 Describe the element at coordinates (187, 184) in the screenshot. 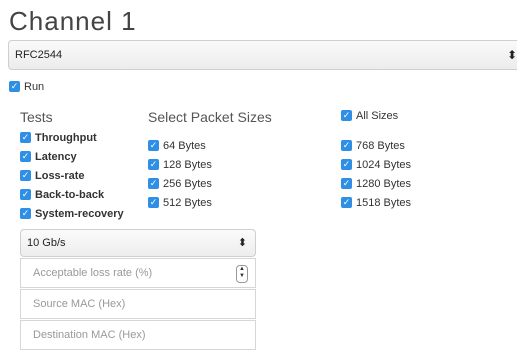

I see `packet-size-label: 256 Bytes` at that location.